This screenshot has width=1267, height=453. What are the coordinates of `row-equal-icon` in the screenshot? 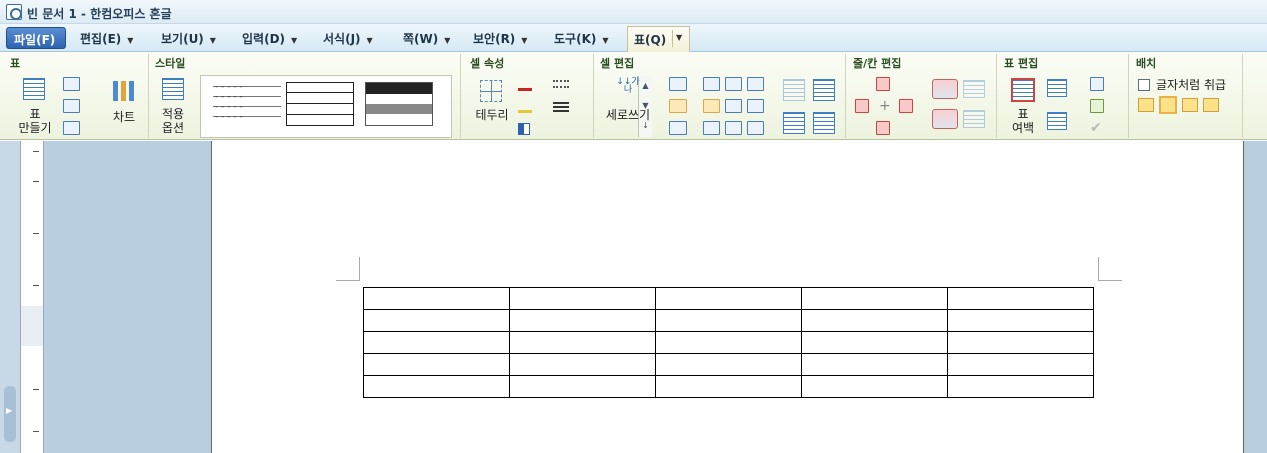 It's located at (974, 89).